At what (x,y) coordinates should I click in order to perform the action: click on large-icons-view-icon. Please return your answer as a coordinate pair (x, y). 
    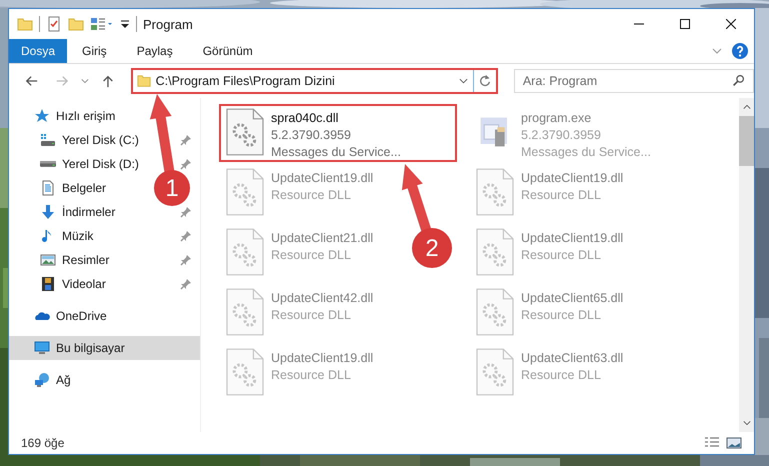
    Looking at the image, I should click on (734, 443).